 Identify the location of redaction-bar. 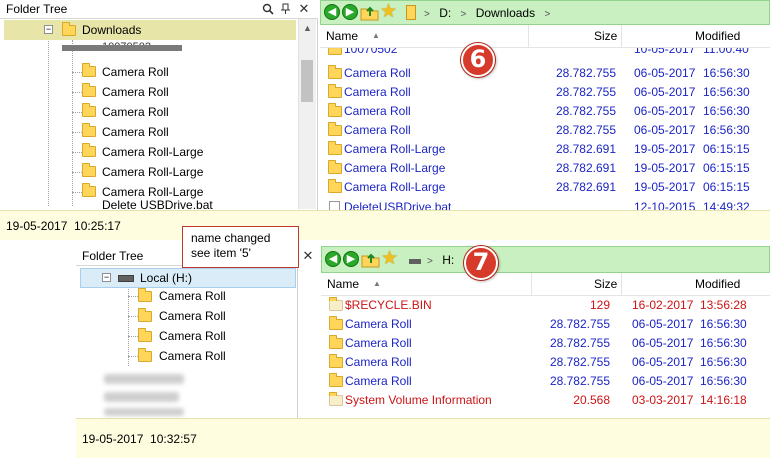
(122, 48).